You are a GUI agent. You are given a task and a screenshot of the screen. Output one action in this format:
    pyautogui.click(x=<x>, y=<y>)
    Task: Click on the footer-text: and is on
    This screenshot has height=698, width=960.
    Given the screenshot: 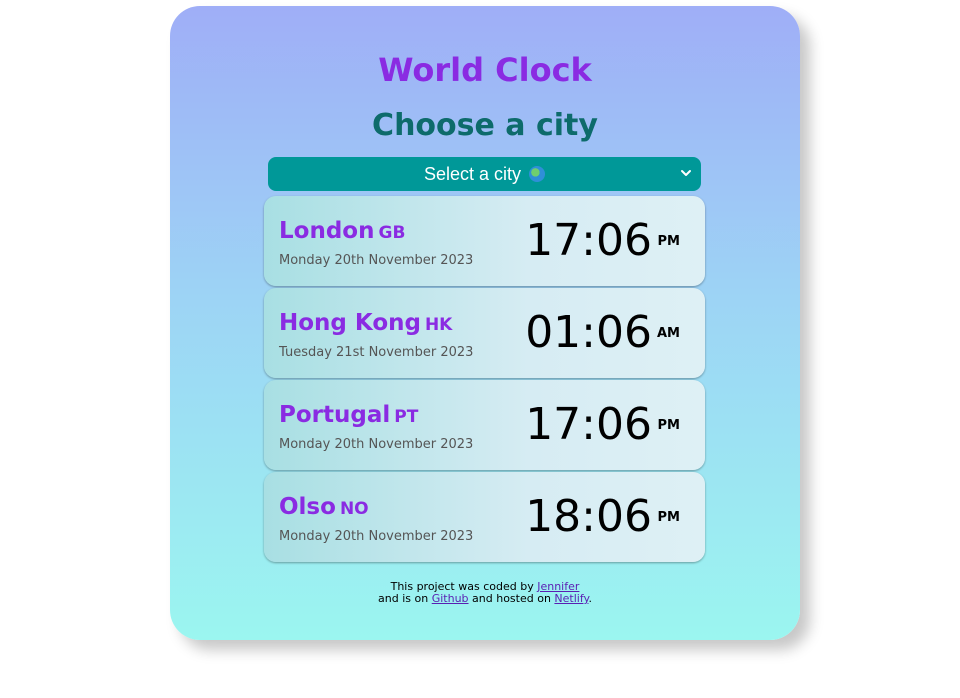 What is the action you would take?
    pyautogui.click(x=403, y=598)
    